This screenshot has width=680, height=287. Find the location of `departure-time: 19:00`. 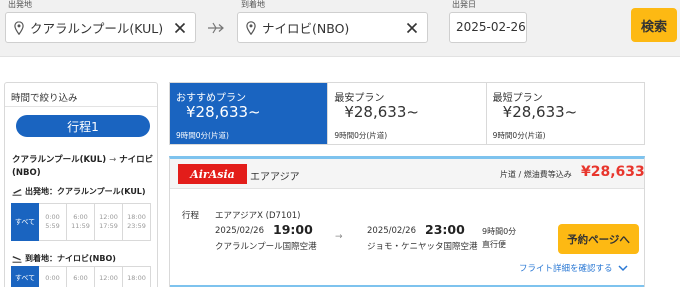

departure-time: 19:00 is located at coordinates (293, 229).